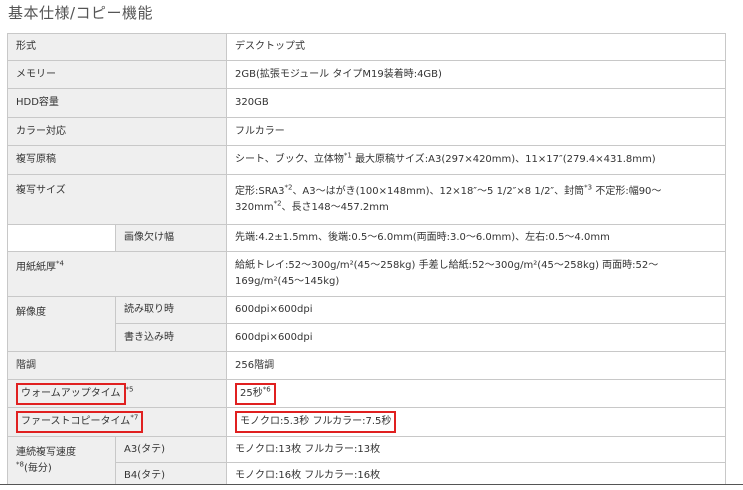 Image resolution: width=743 pixels, height=490 pixels. I want to click on table-row: ファーストコピータイム*7 モノクロ:5.3秒 フルカラー:7.5秒, so click(366, 422).